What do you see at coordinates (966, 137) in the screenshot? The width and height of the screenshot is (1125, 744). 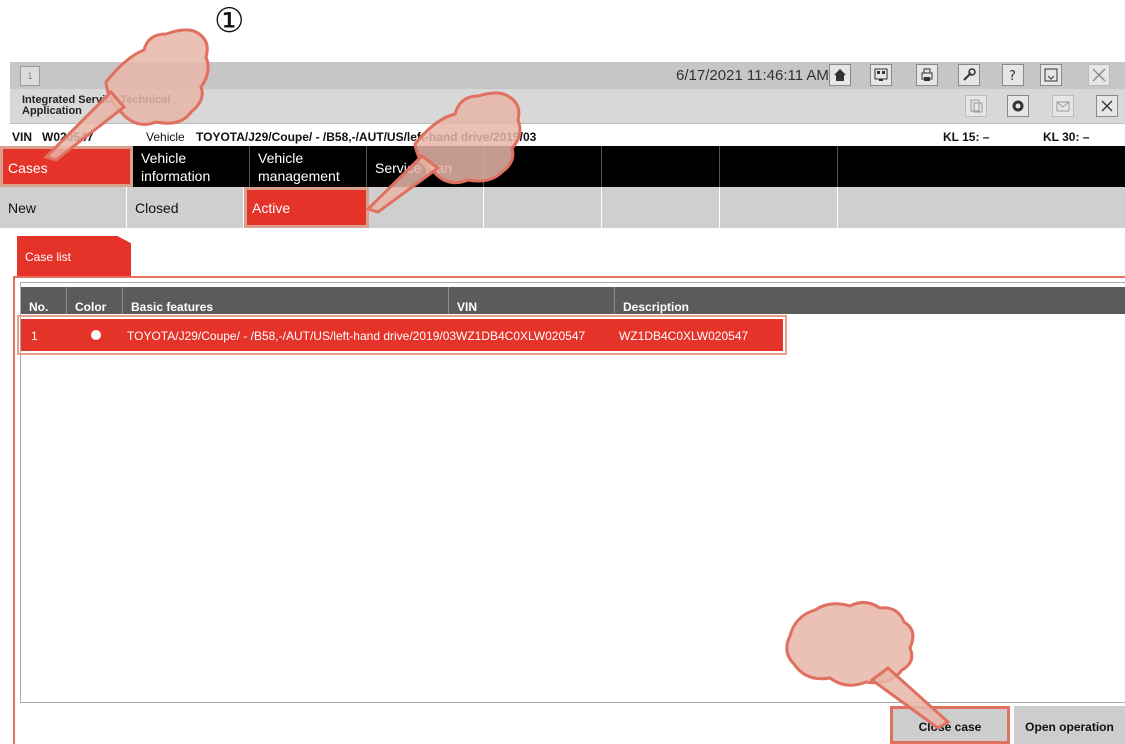 I see `kl15-status: KL 15: –` at bounding box center [966, 137].